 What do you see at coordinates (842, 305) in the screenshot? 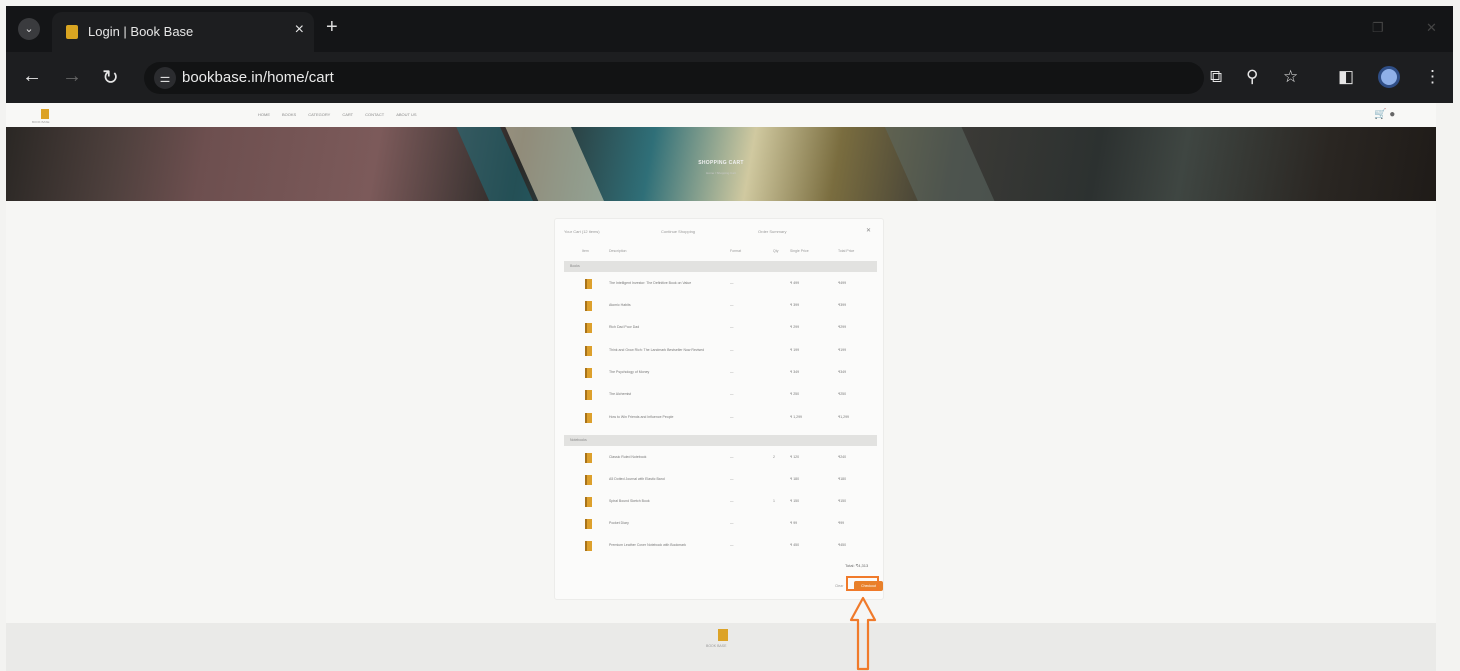
I see `item-total: ₹399` at bounding box center [842, 305].